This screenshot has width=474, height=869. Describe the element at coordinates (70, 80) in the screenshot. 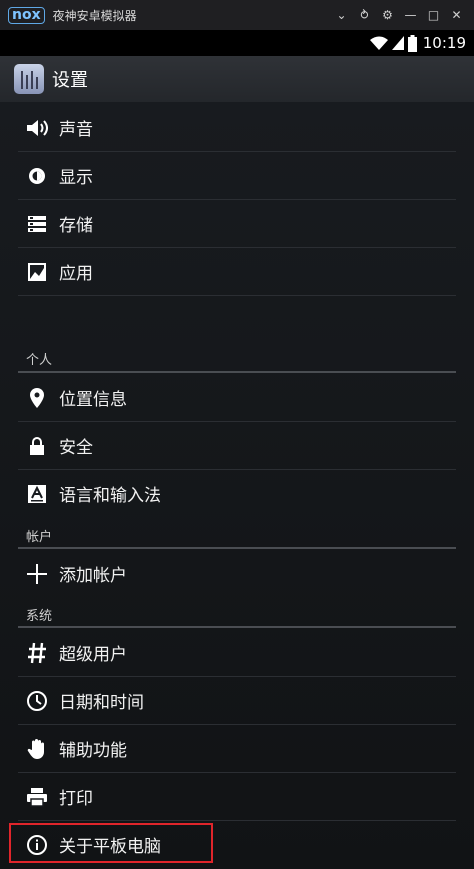

I see `page-title: 设置` at that location.